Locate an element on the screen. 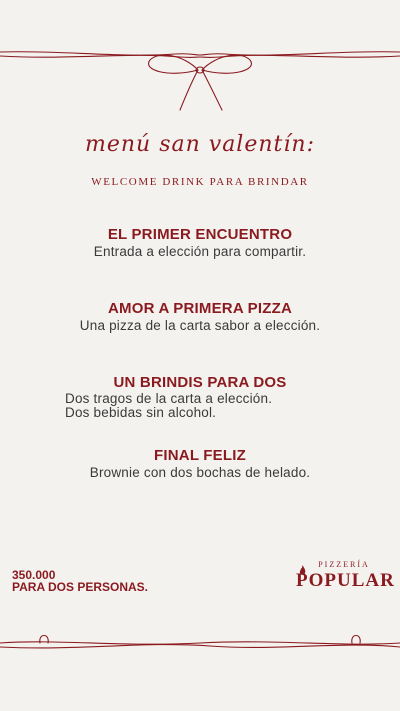 Image resolution: width=400 pixels, height=711 pixels. flame-icon is located at coordinates (302, 570).